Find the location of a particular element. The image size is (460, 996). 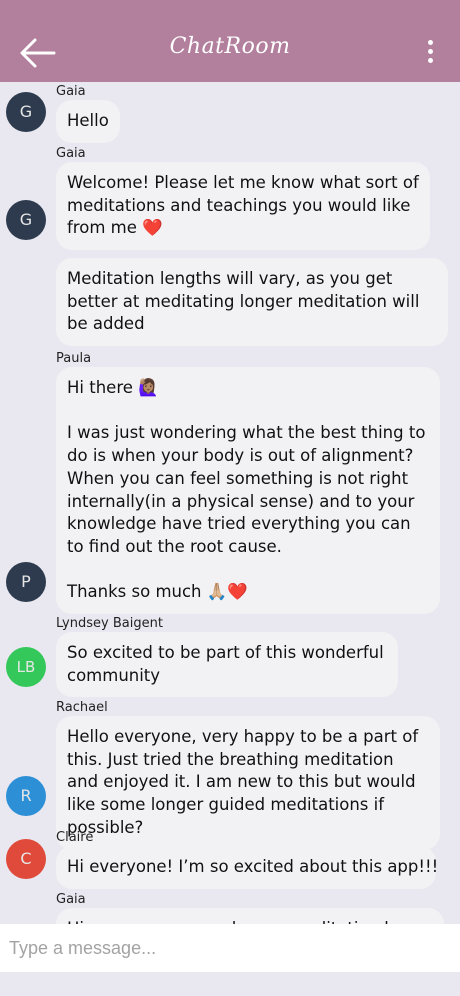

avatar: C is located at coordinates (26, 859).